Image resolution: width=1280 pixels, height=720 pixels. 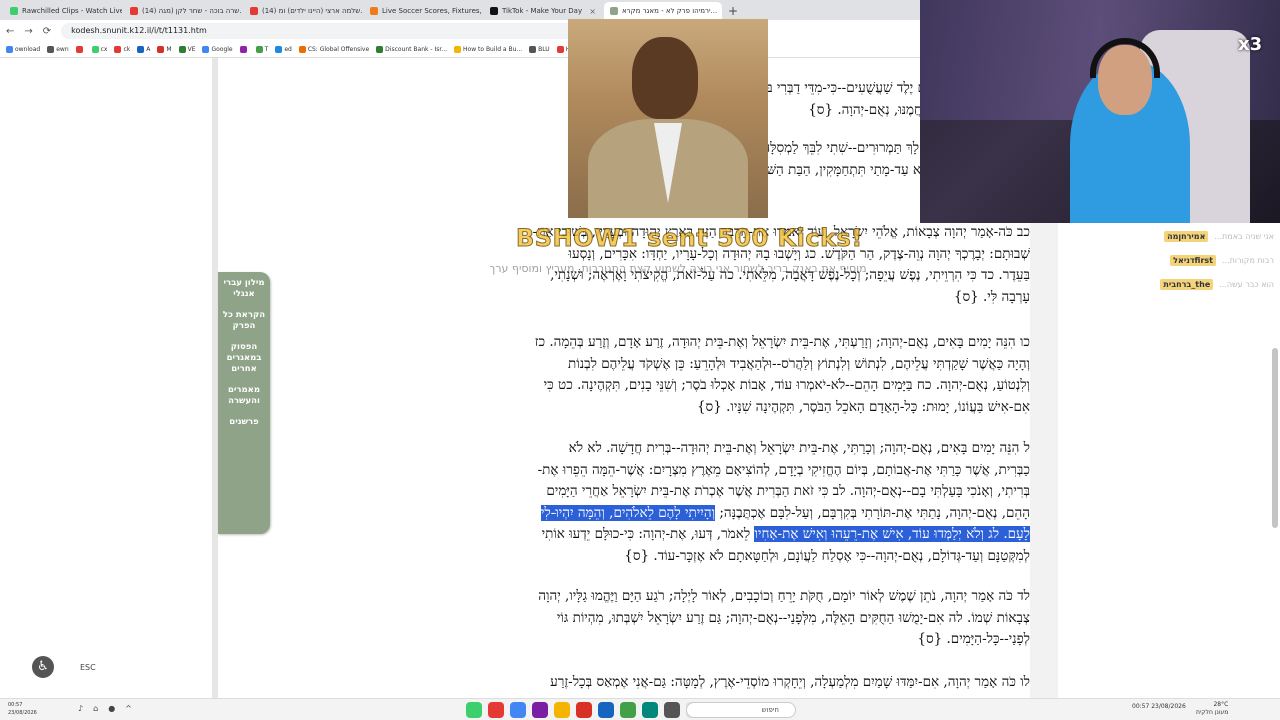 What do you see at coordinates (80, 708) in the screenshot?
I see `volume-icon: ♪` at bounding box center [80, 708].